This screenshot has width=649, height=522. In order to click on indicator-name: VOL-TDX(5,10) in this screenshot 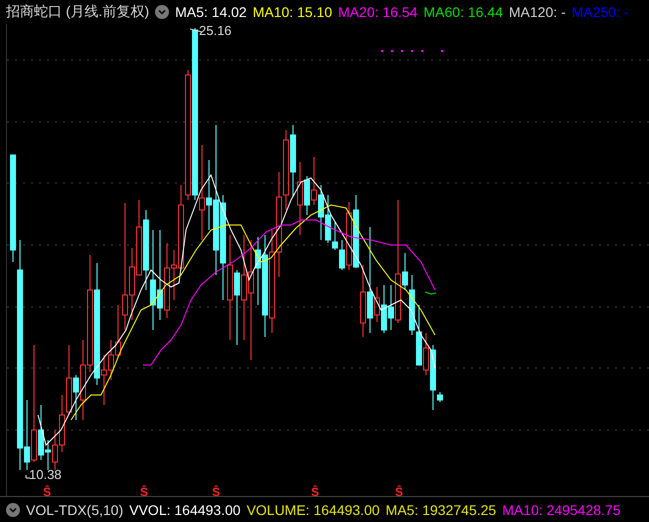, I will do `click(75, 510)`.